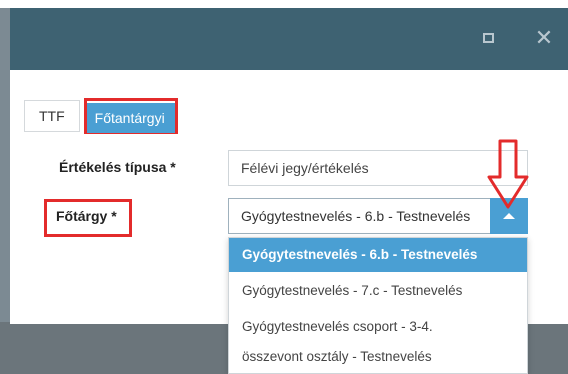  What do you see at coordinates (5, 191) in the screenshot?
I see `backdrop-left` at bounding box center [5, 191].